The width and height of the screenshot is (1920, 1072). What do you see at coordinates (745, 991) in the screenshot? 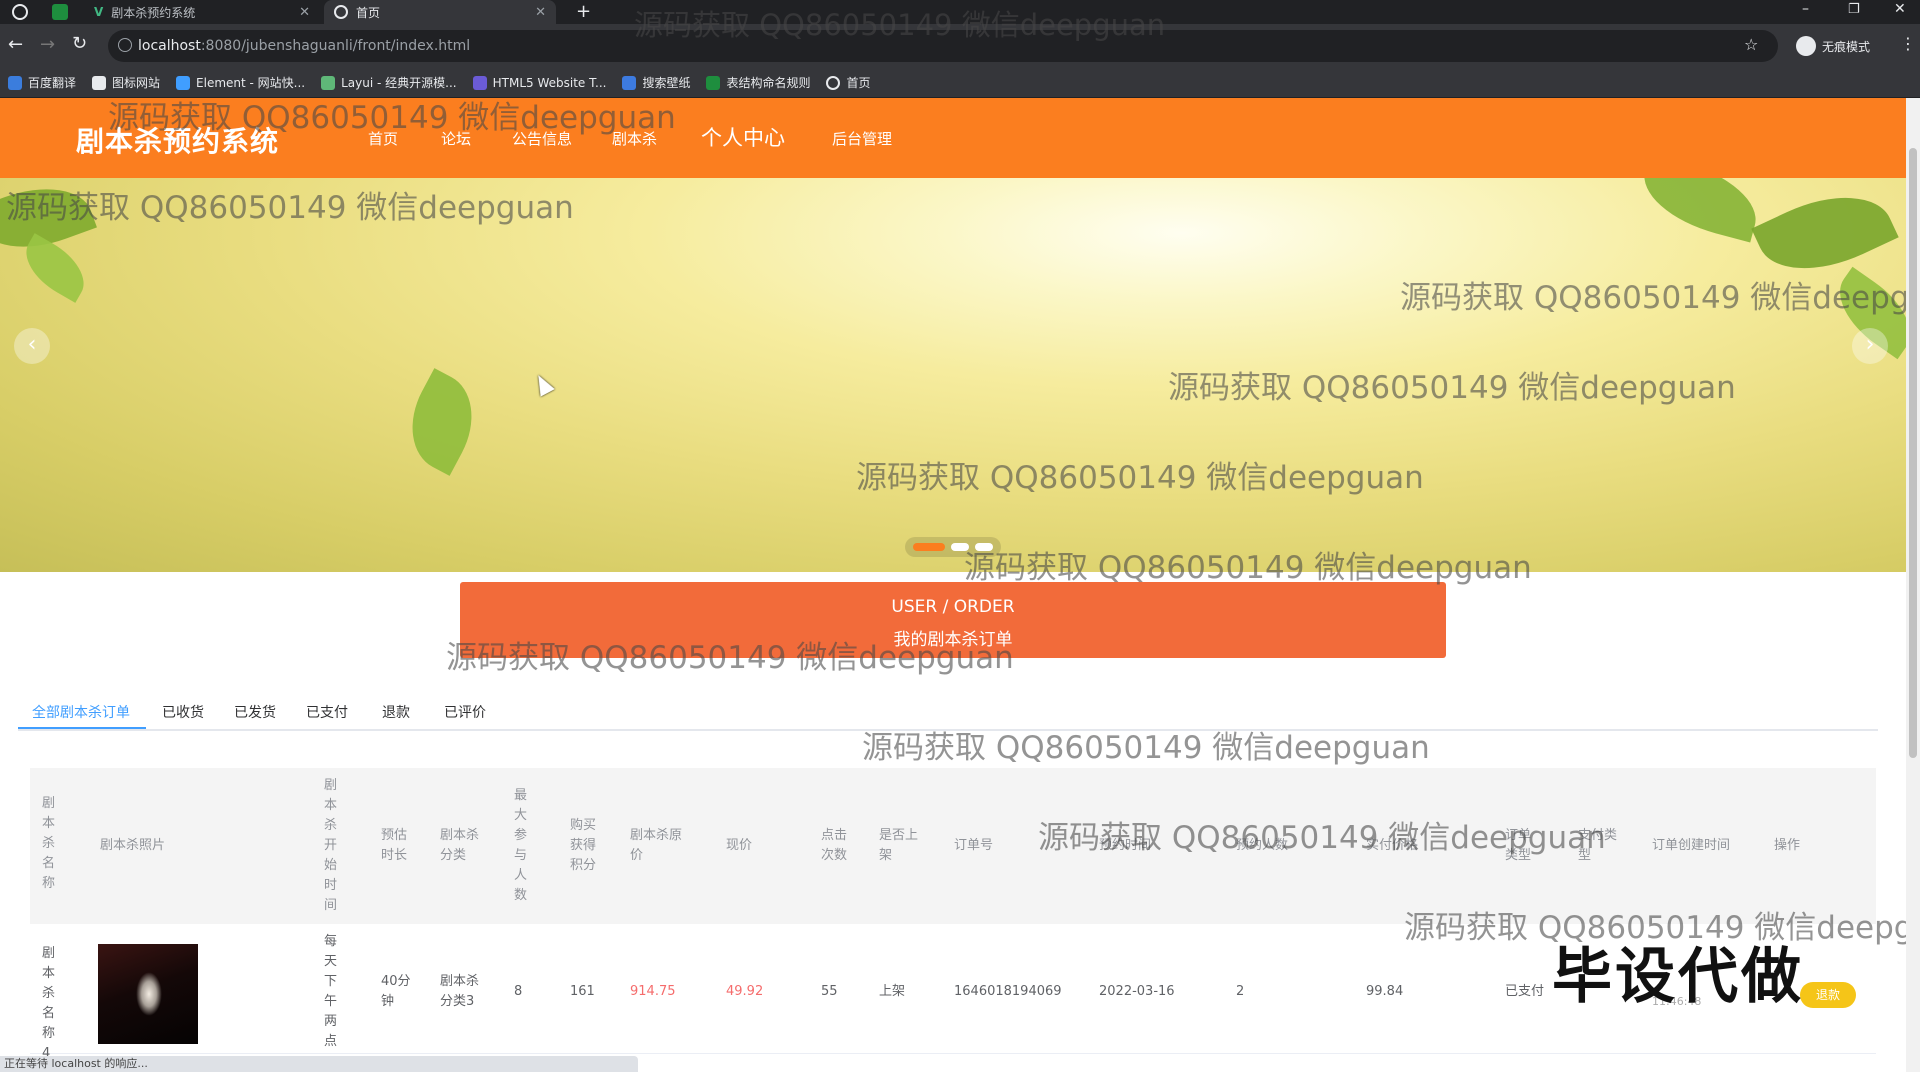
I see `cell-price: 49.92` at bounding box center [745, 991].